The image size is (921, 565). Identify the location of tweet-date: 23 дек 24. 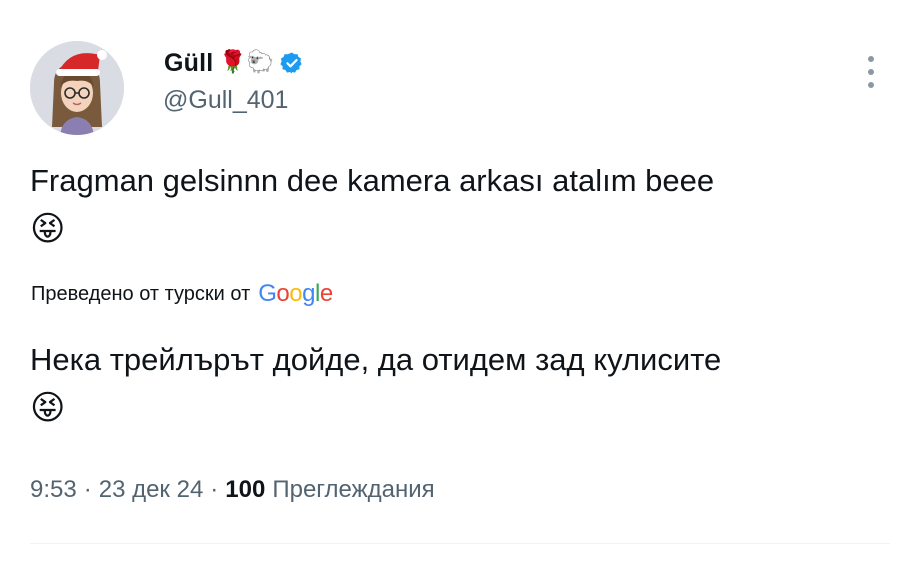
(151, 490).